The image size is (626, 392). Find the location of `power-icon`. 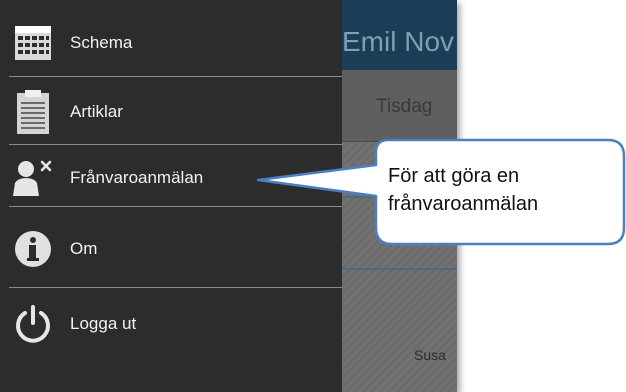

power-icon is located at coordinates (33, 324).